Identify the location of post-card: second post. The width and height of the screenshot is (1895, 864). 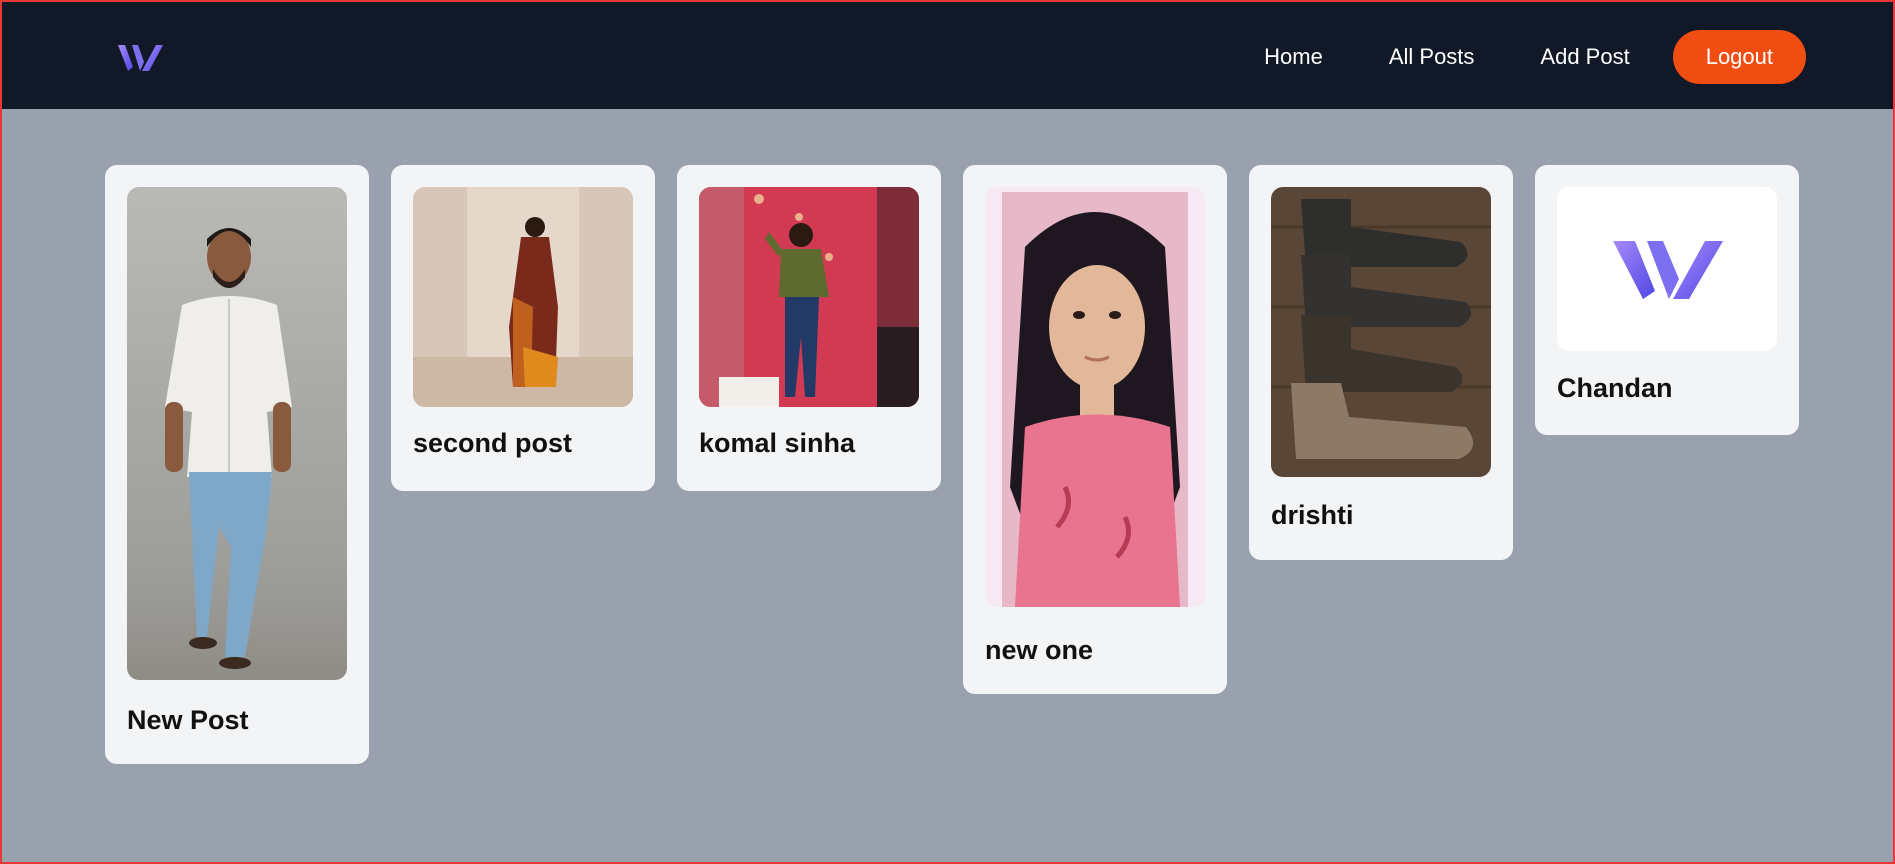
(523, 328).